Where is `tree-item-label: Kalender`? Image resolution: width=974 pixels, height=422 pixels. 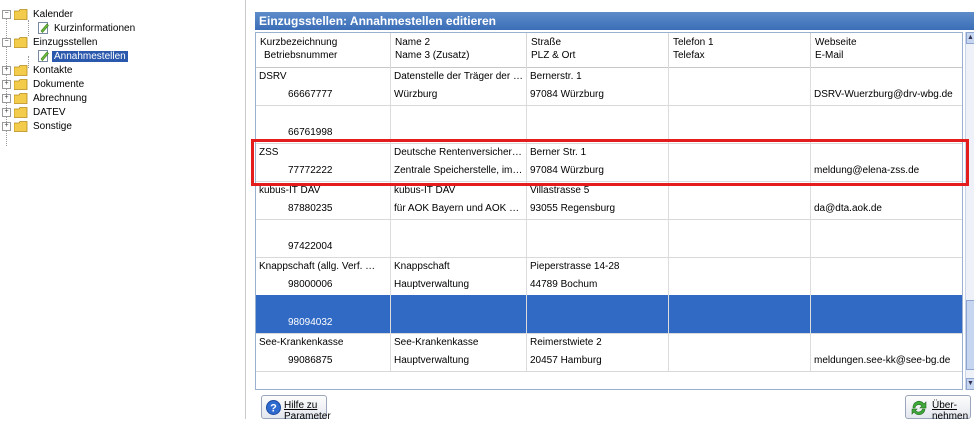
tree-item-label: Kalender is located at coordinates (53, 14).